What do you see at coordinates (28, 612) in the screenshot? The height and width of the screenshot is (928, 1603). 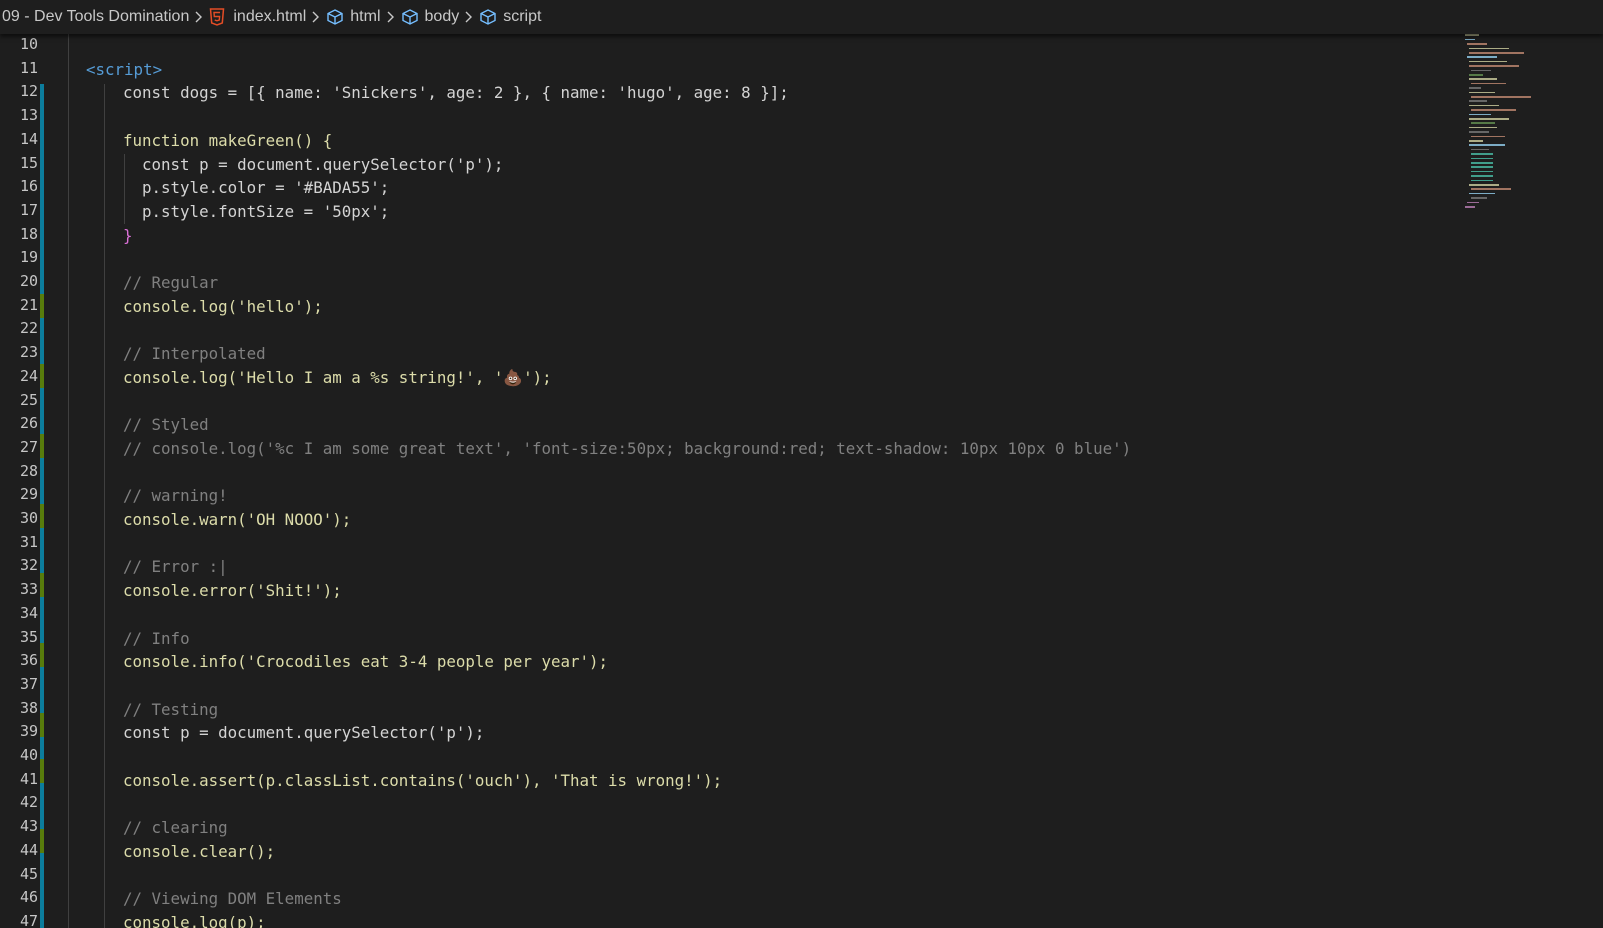 I see `line-number: 34` at bounding box center [28, 612].